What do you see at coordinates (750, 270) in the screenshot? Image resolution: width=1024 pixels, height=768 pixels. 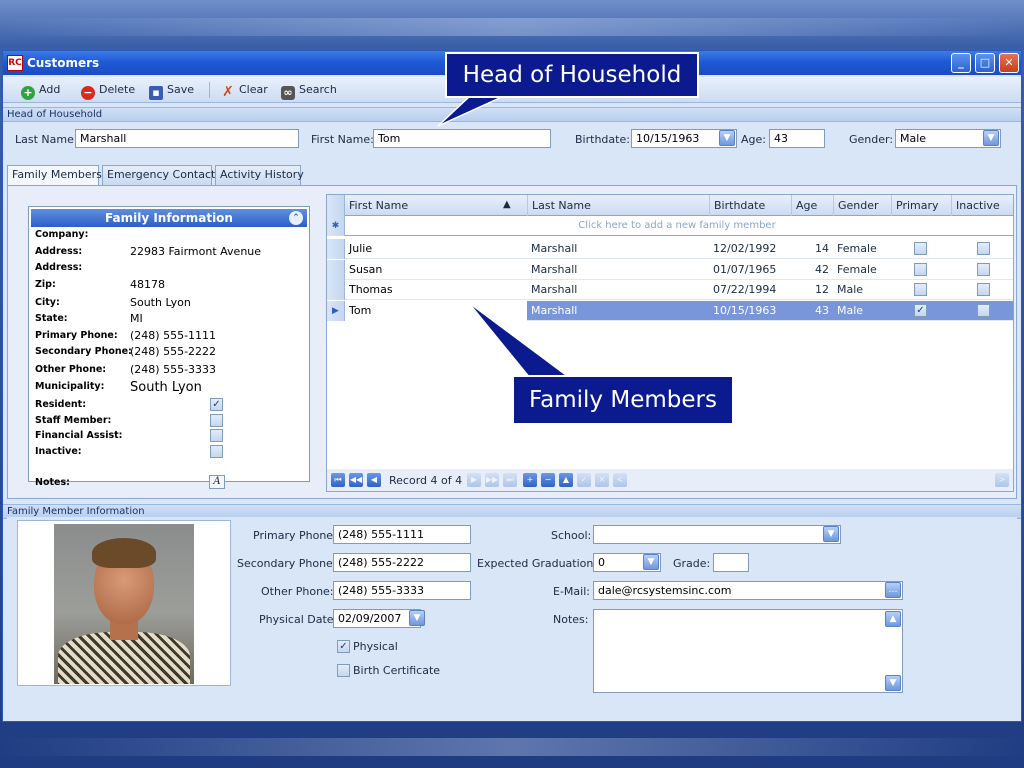 I see `table-cell: 01/07/1965` at bounding box center [750, 270].